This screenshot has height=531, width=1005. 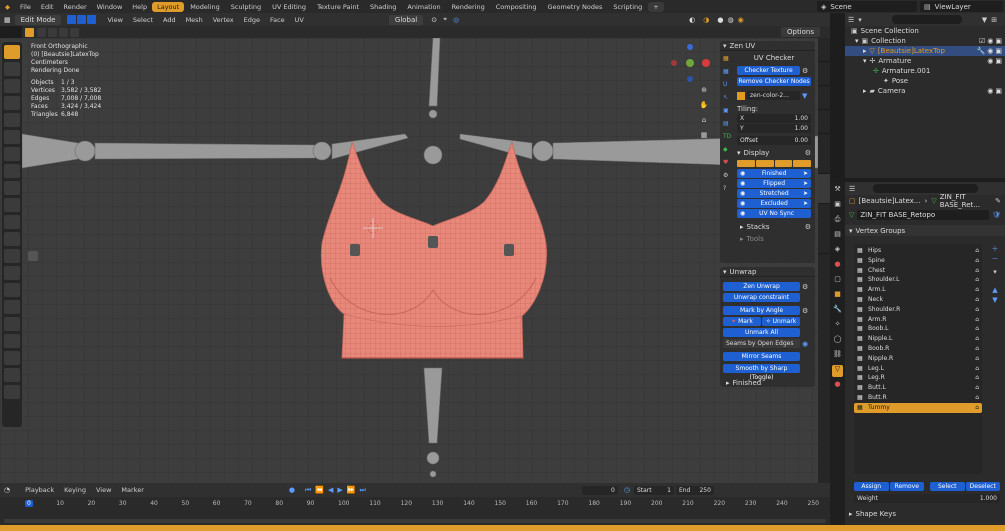 I want to click on extrude-tool-icon, so click(x=12, y=205).